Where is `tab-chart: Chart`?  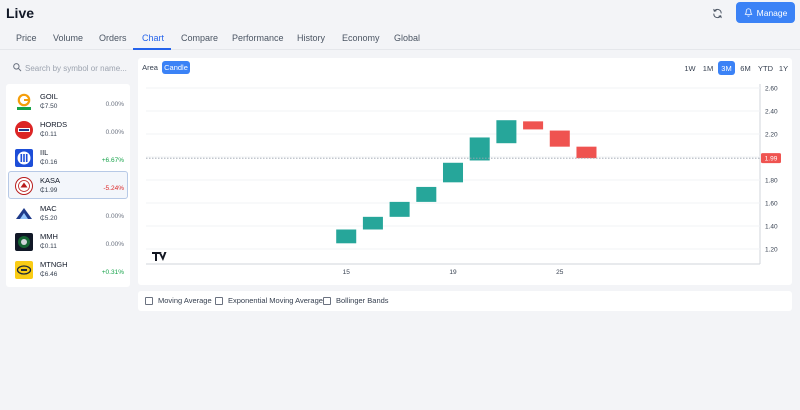 tab-chart: Chart is located at coordinates (153, 38).